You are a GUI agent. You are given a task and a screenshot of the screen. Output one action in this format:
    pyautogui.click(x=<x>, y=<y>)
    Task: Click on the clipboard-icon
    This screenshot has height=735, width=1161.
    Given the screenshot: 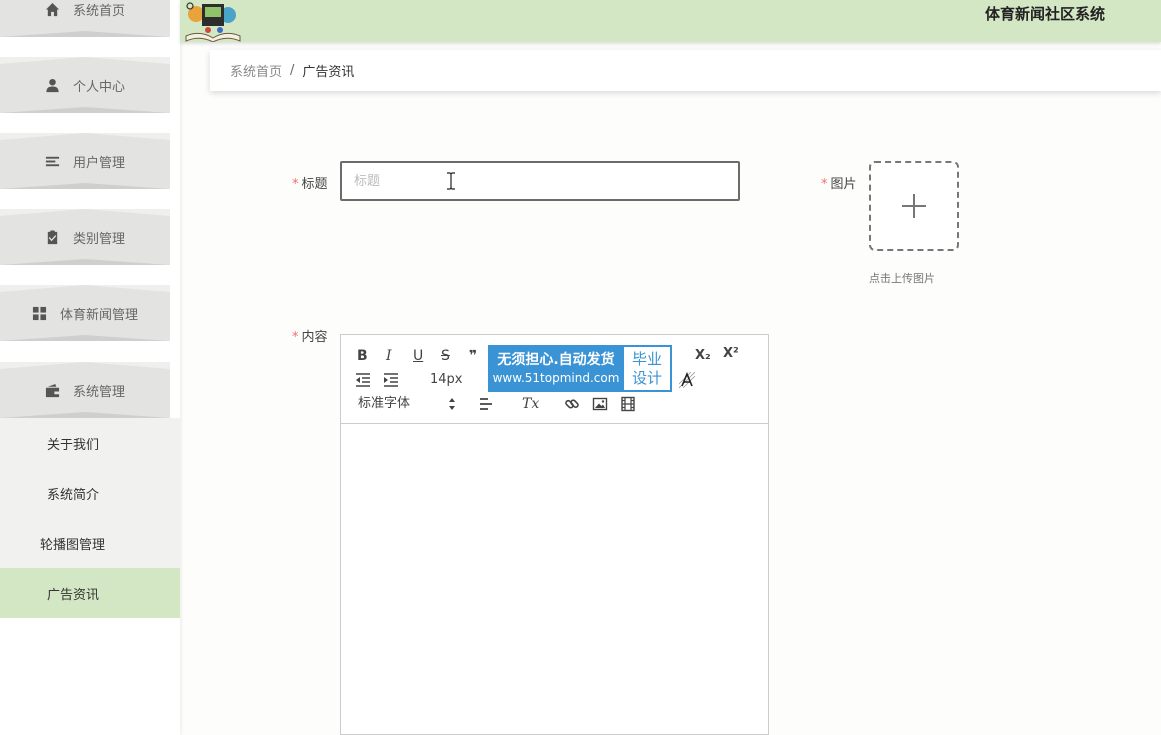 What is the action you would take?
    pyautogui.click(x=53, y=237)
    